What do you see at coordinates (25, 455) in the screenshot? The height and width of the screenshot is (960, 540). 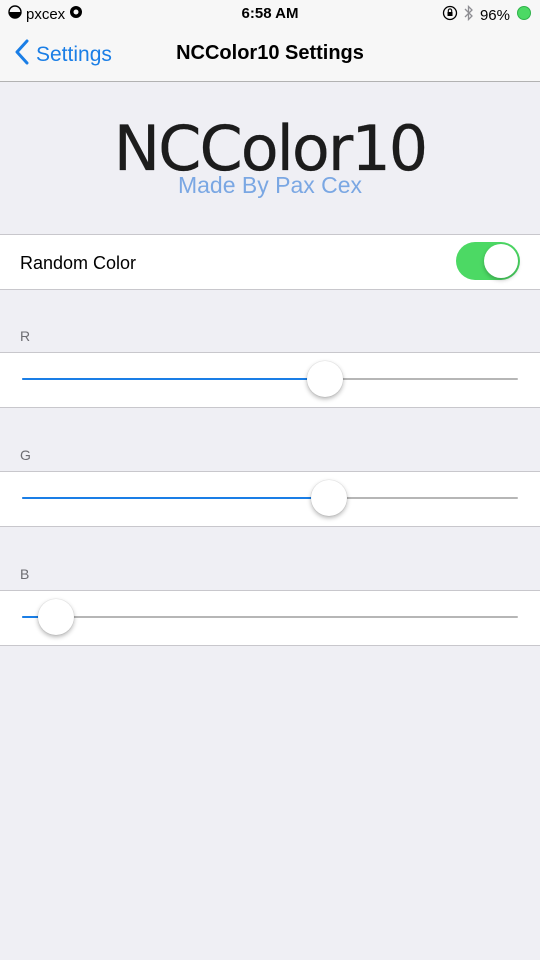 I see `section-label-g: G` at bounding box center [25, 455].